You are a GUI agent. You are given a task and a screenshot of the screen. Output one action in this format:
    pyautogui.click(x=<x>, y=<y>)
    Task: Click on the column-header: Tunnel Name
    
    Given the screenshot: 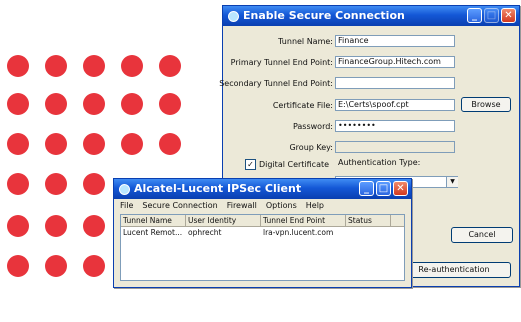 What is the action you would take?
    pyautogui.click(x=153, y=220)
    